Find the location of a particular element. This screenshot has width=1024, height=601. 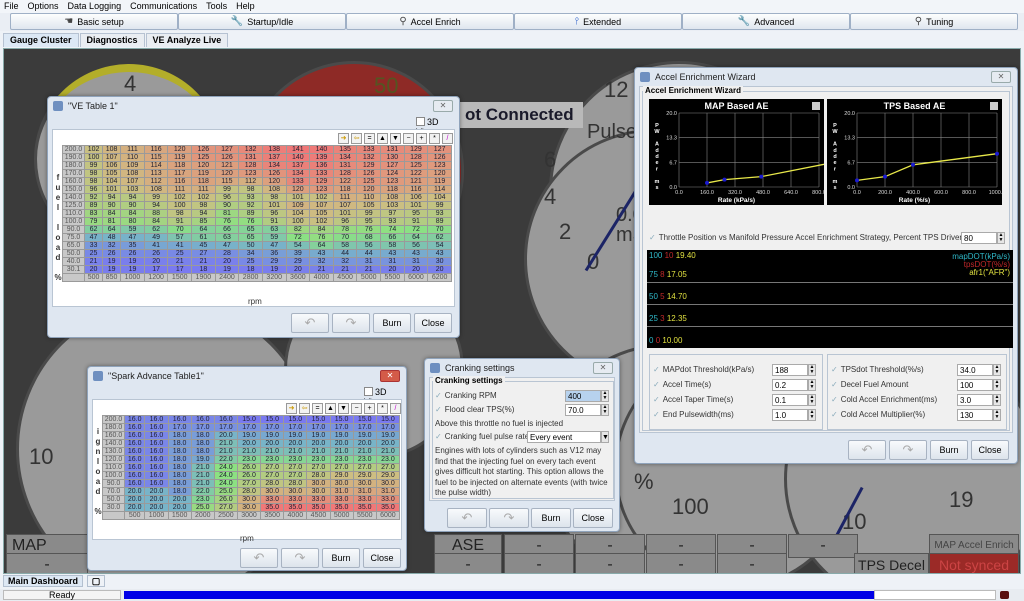

table-cell: 102 is located at coordinates (321, 221).